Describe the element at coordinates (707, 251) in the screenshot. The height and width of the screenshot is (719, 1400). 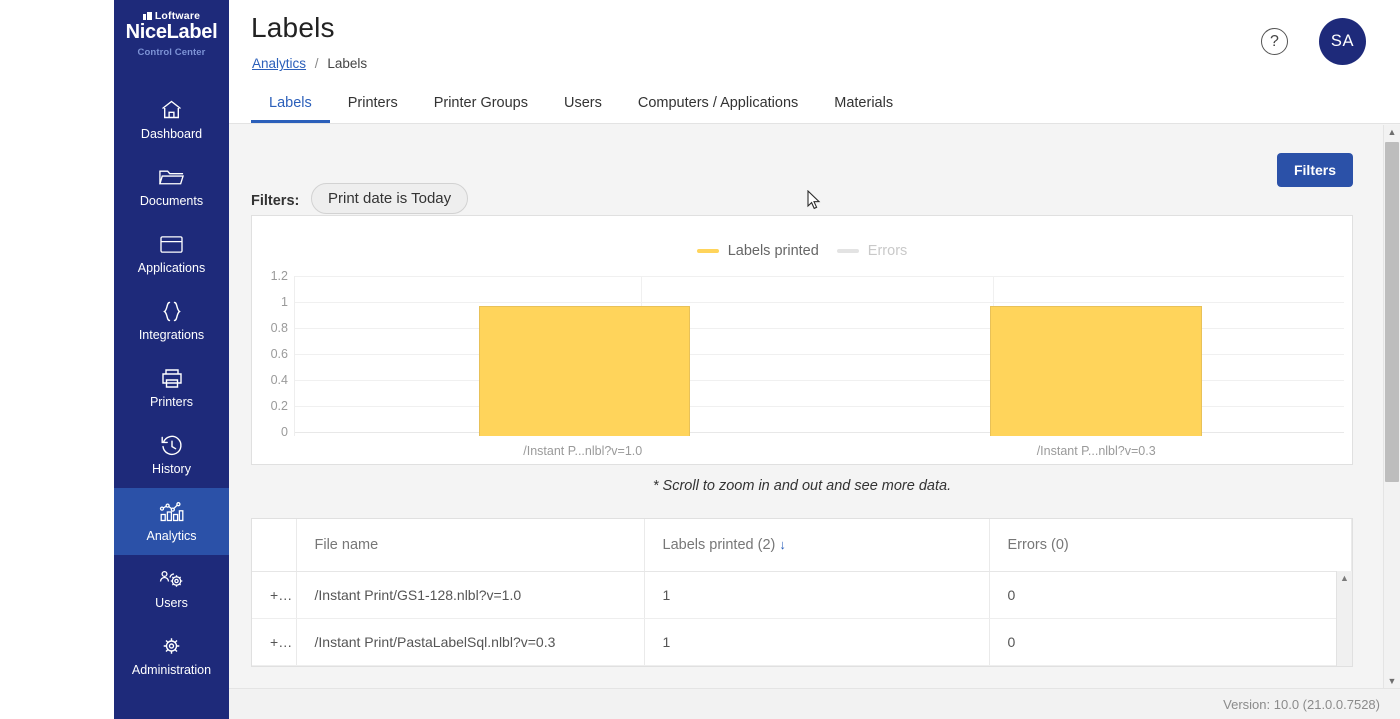
I see `legend-swatch-labels-printed` at that location.